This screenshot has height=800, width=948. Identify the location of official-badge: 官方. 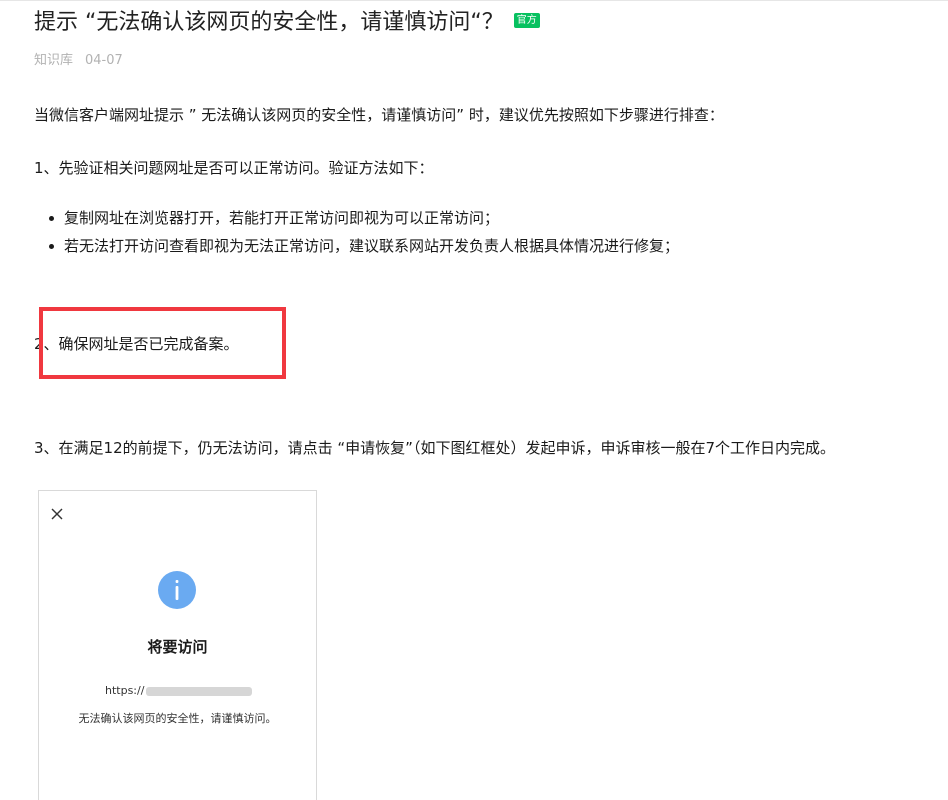
(526, 20).